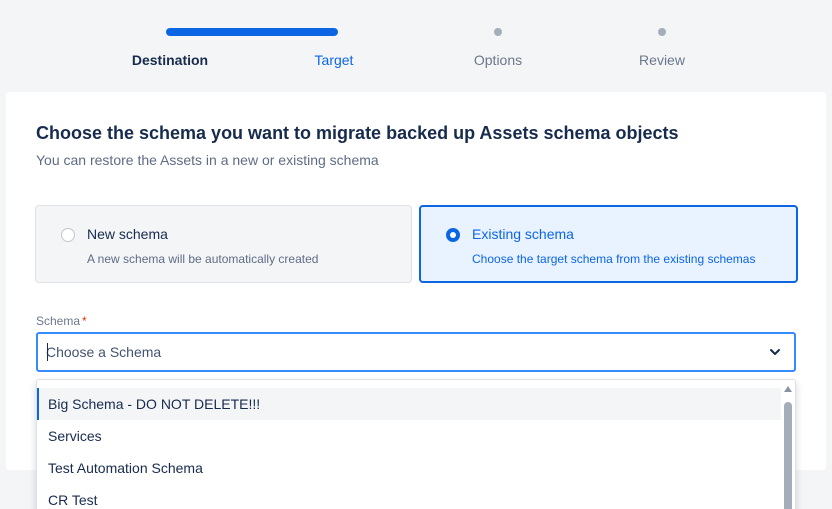 The image size is (832, 509). Describe the element at coordinates (788, 455) in the screenshot. I see `scrollbar-thumb` at that location.